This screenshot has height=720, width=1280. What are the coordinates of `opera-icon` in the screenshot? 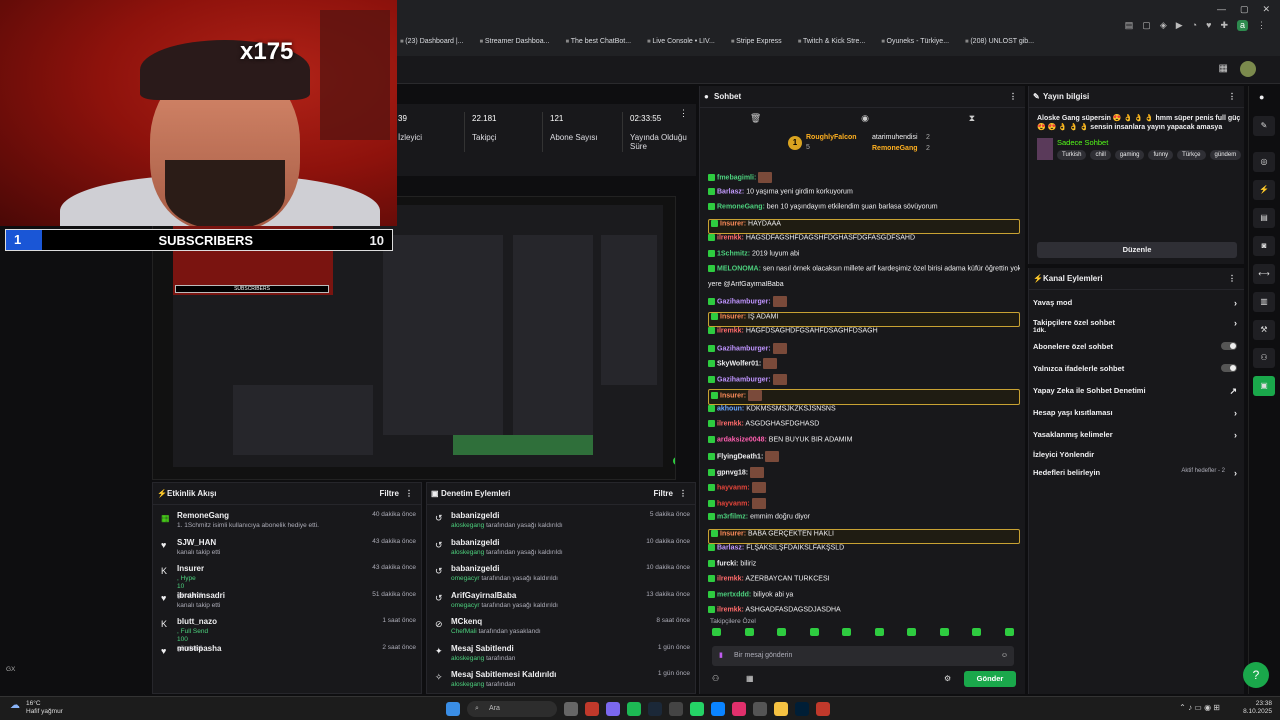 It's located at (592, 709).